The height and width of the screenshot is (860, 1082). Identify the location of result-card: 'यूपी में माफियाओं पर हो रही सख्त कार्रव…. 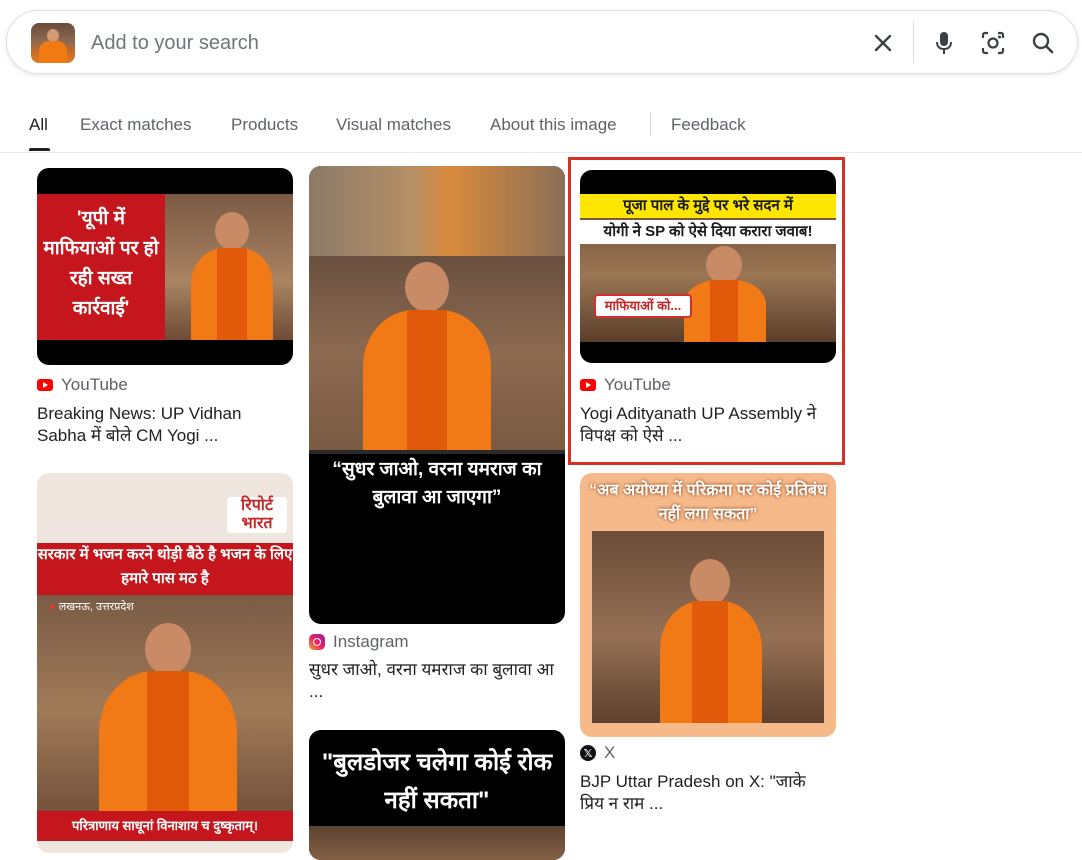
(165, 310).